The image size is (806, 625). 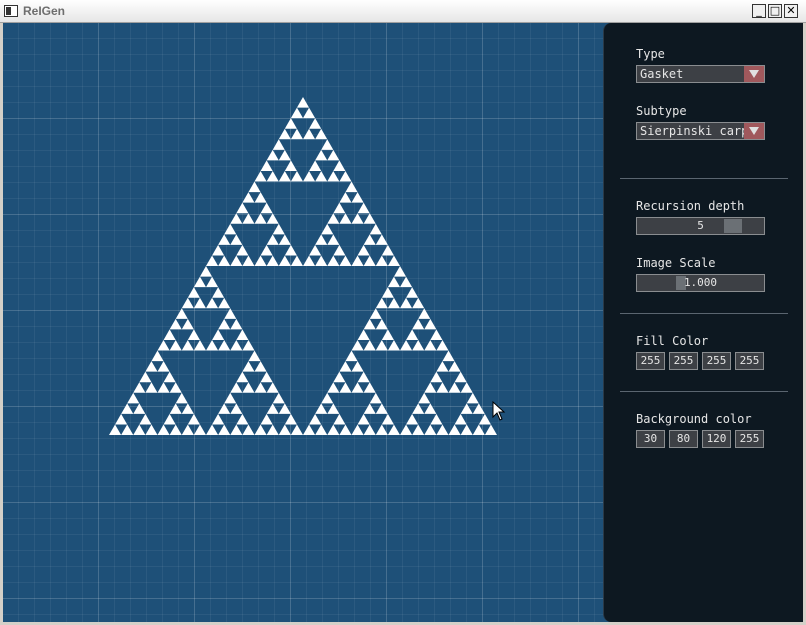 I want to click on fill-color-g: 255, so click(x=683, y=361).